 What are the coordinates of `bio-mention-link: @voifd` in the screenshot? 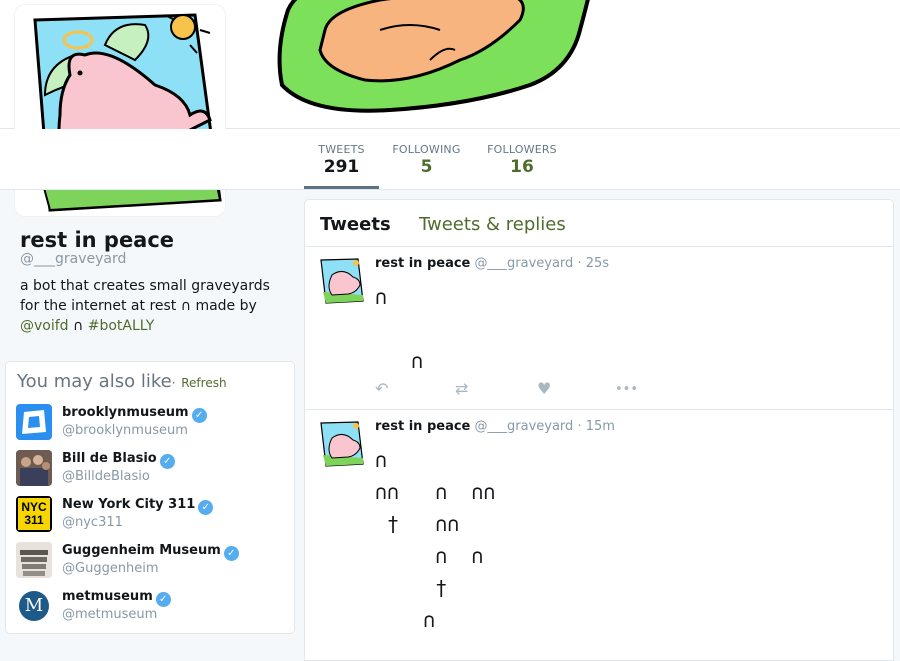 It's located at (44, 326).